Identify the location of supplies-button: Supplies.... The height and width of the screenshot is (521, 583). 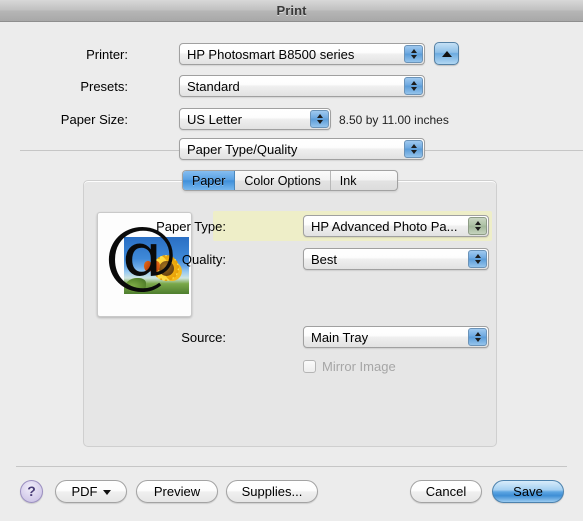
(272, 491).